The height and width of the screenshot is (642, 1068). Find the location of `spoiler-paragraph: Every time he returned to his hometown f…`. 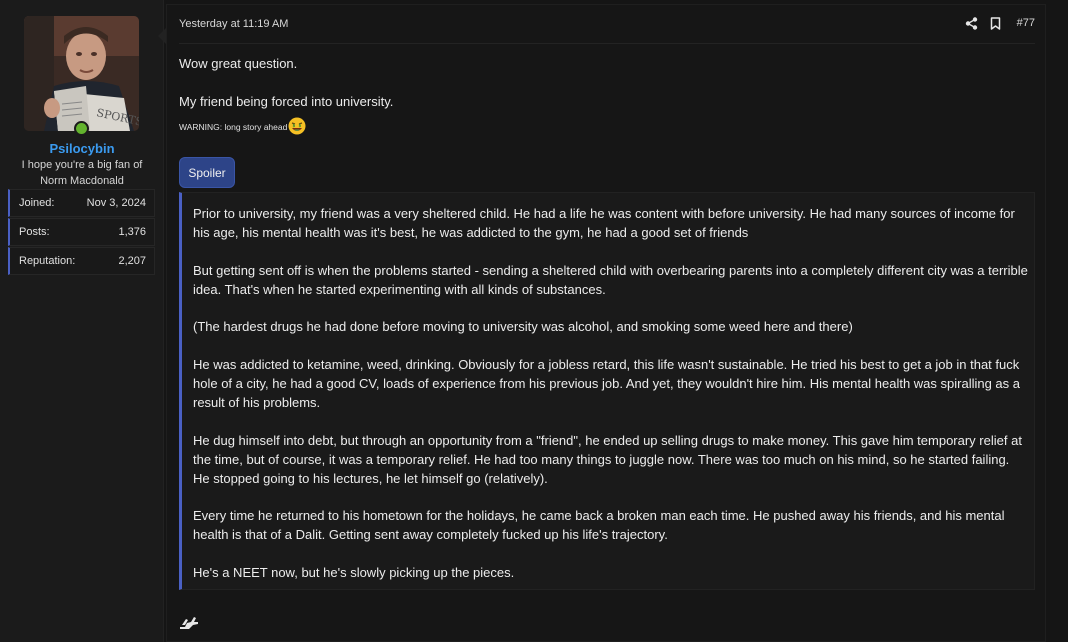

spoiler-paragraph: Every time he returned to his hometown f… is located at coordinates (599, 525).